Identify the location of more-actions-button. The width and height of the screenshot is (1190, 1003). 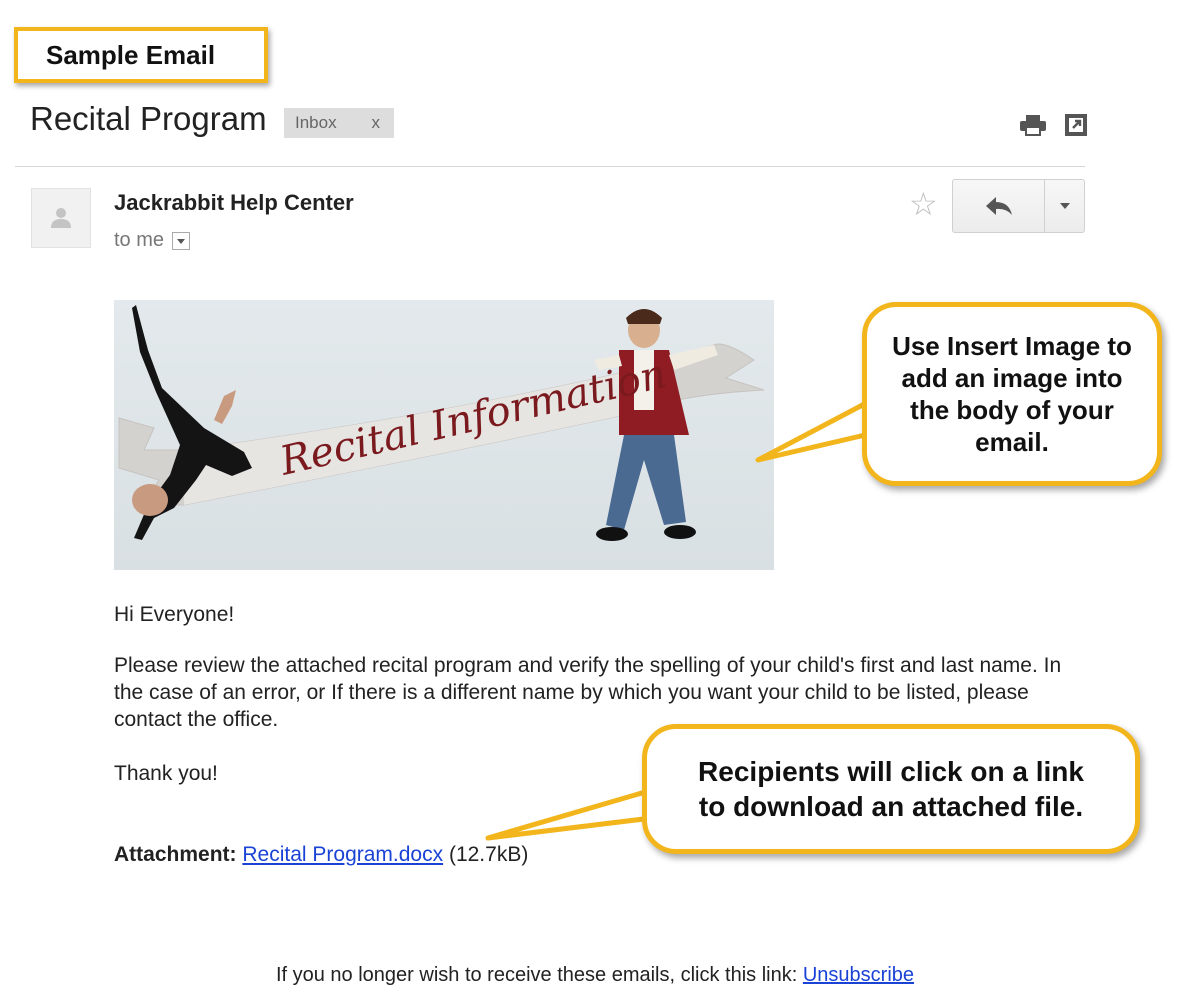
(1064, 206).